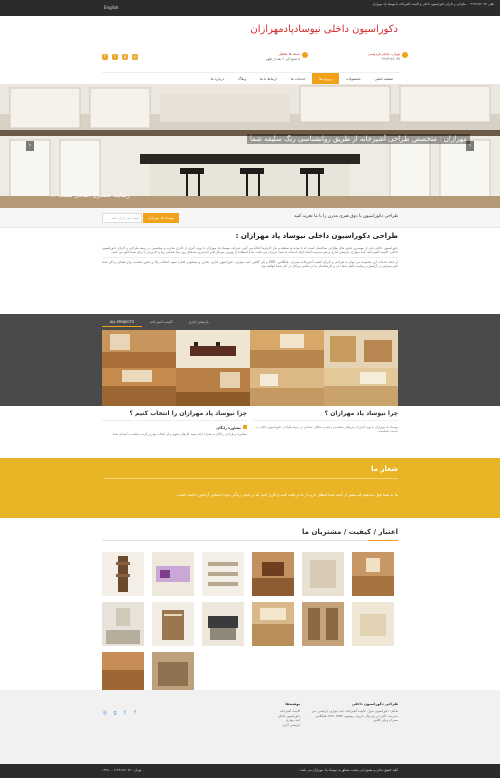 The width and height of the screenshot is (500, 778). I want to click on gallery-title: اعتبار / کیفیت / مشتریان ما, so click(350, 532).